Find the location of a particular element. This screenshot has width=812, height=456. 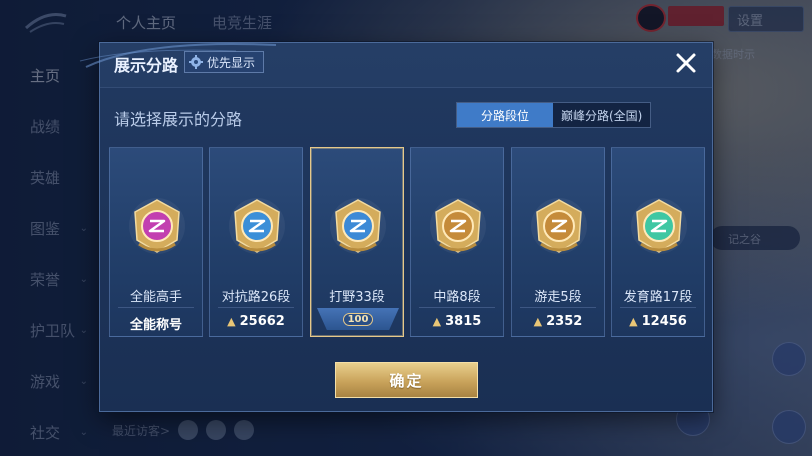

rank-ribbon: 100 is located at coordinates (358, 319).